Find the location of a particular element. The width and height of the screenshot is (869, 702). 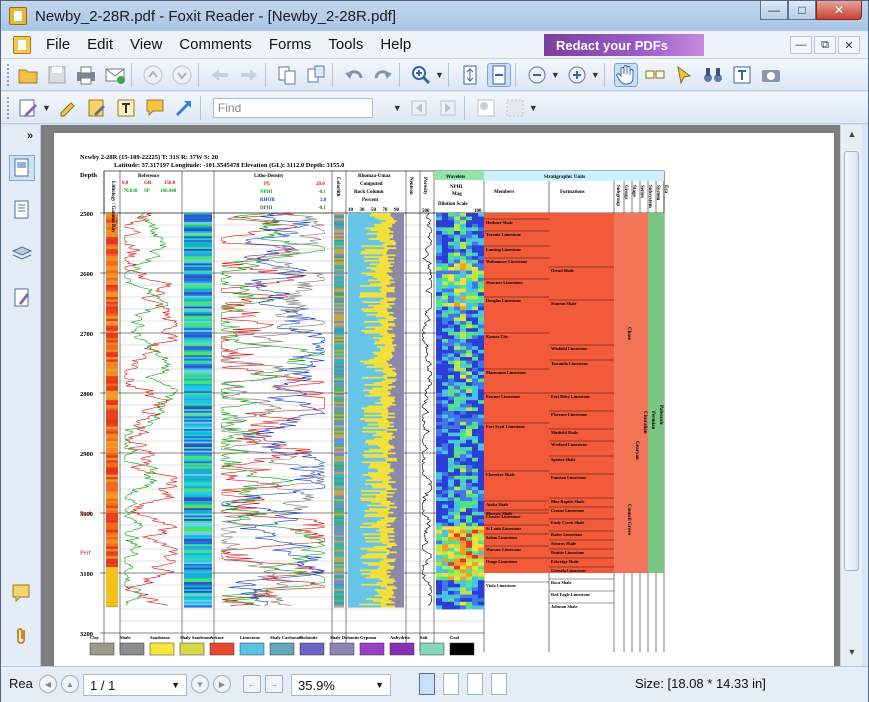

fit-width-icon is located at coordinates (498, 74).